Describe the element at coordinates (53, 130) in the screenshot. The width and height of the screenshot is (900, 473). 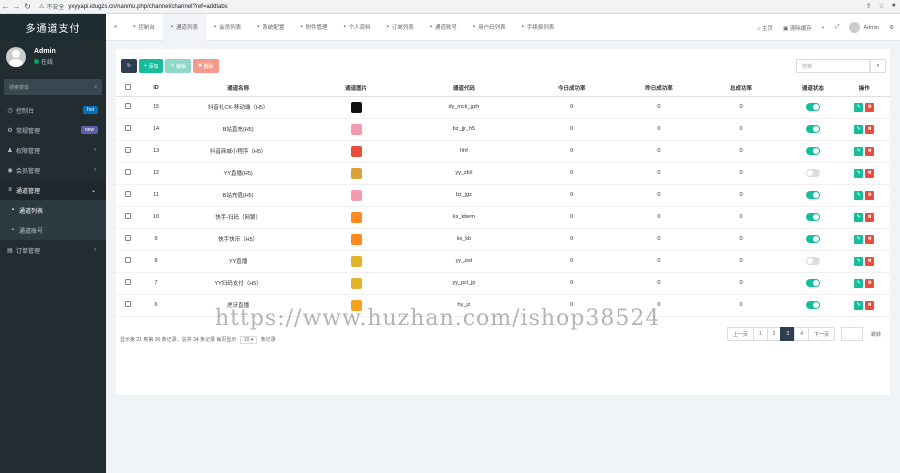
I see `sidebar-item-general: ⚙ 常规管理 new` at that location.